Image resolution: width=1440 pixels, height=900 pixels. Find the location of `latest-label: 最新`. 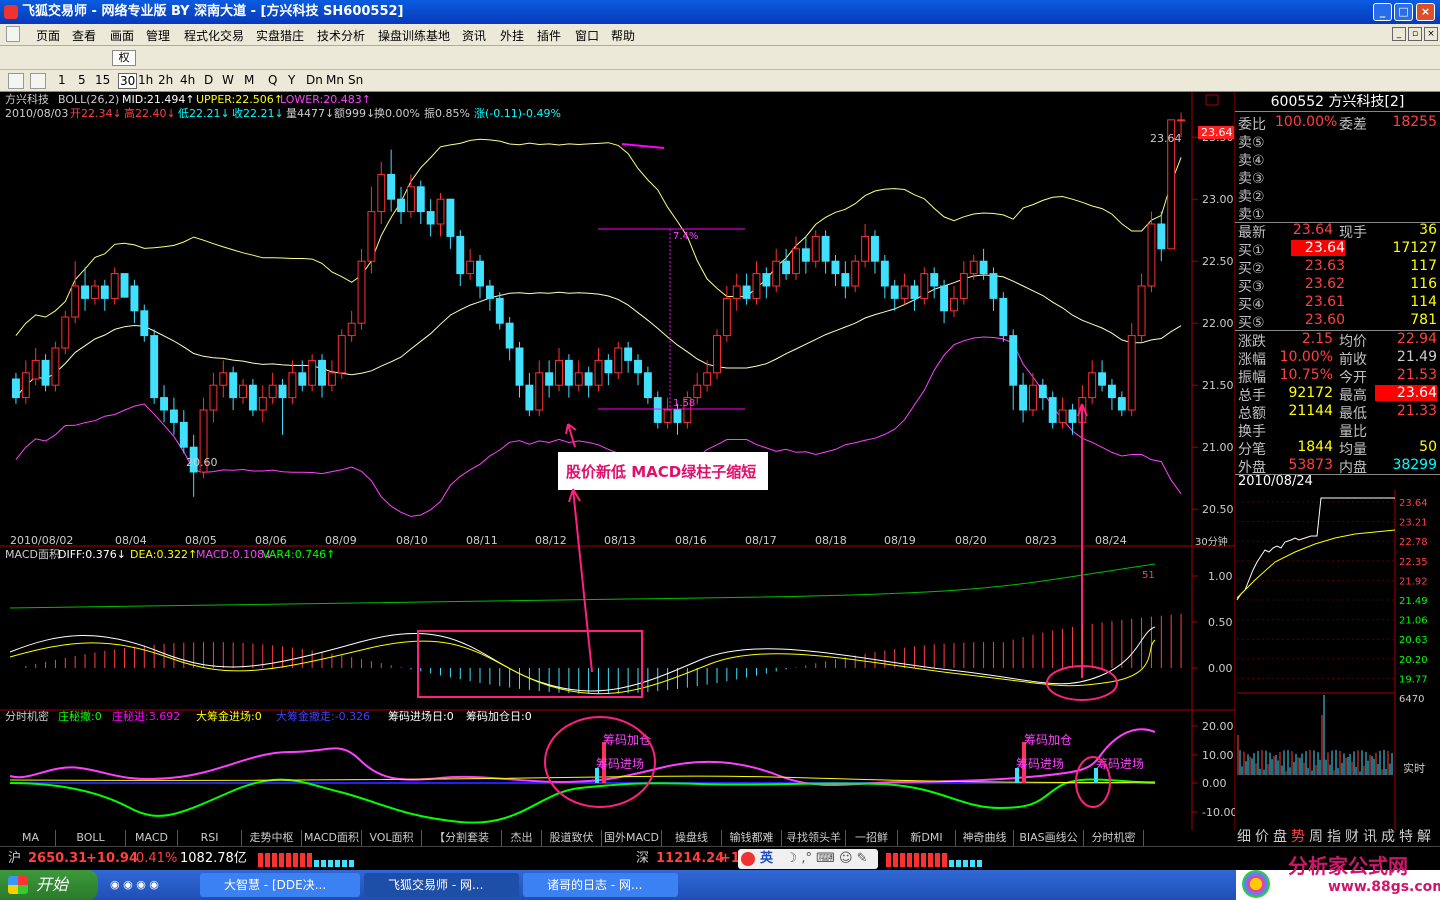

latest-label: 最新 is located at coordinates (1252, 233).